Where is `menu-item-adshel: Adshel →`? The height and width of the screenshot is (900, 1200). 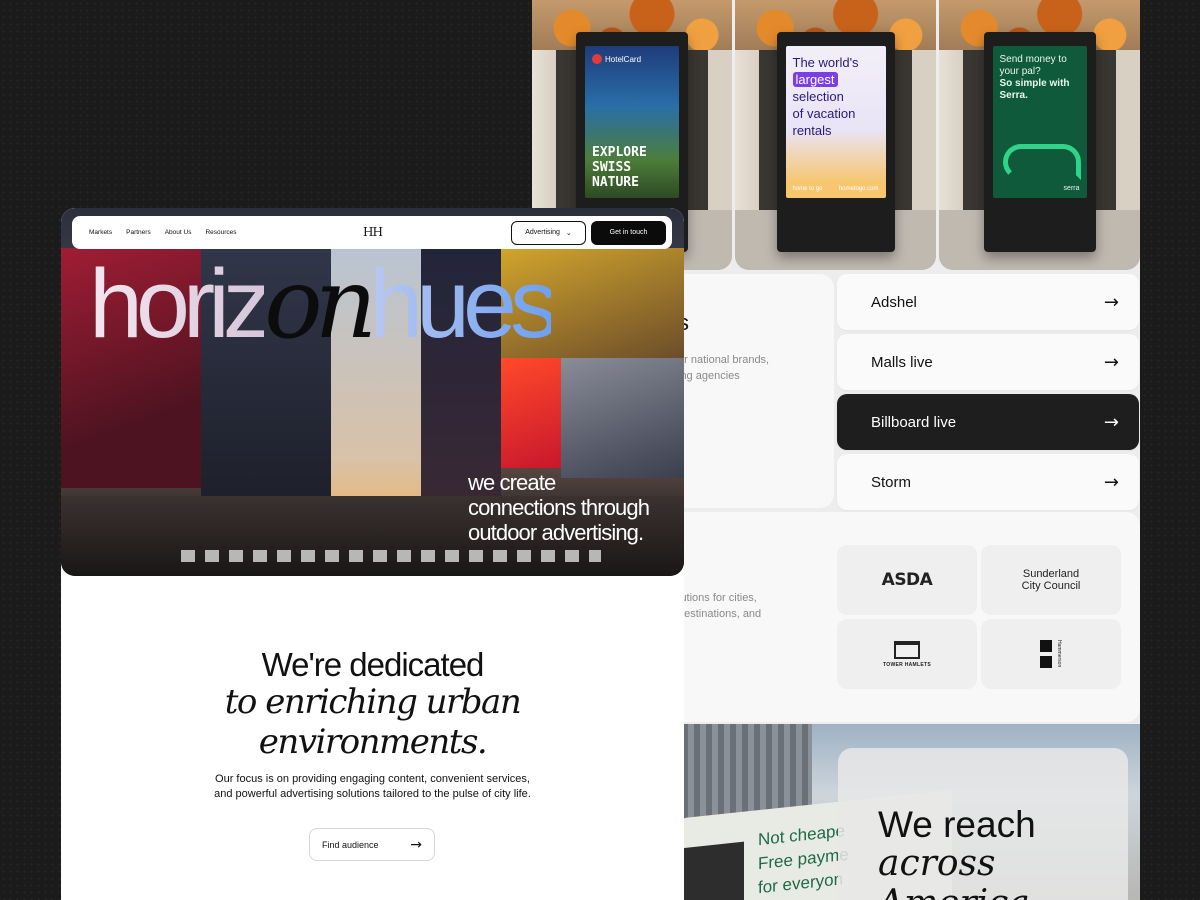
menu-item-adshel: Adshel → is located at coordinates (988, 302).